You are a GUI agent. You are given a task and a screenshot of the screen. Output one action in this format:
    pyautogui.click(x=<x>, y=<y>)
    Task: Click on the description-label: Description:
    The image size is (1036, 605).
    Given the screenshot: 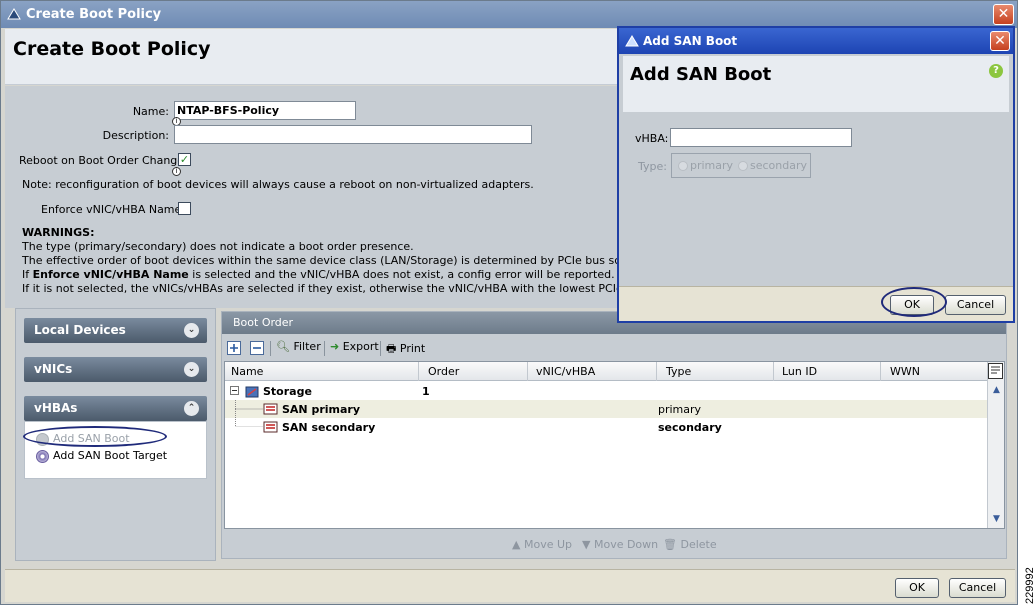 What is the action you would take?
    pyautogui.click(x=135, y=135)
    